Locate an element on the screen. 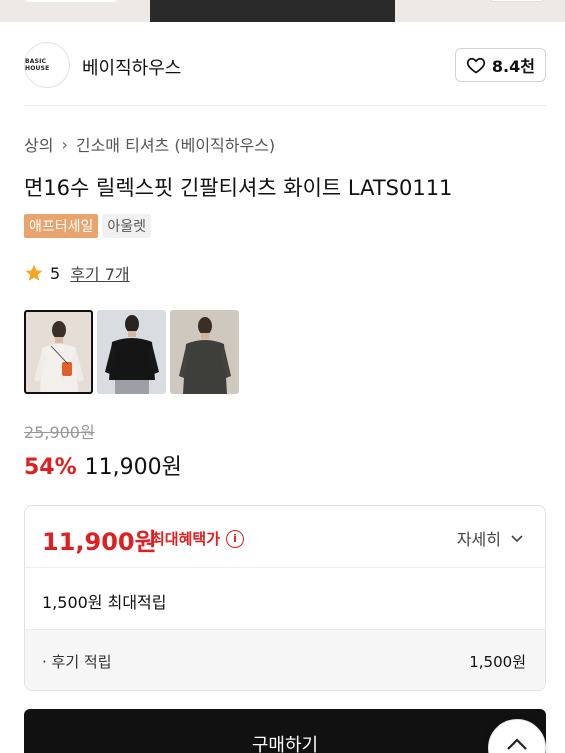 The height and width of the screenshot is (753, 565). like-count: 8.4천 is located at coordinates (513, 66).